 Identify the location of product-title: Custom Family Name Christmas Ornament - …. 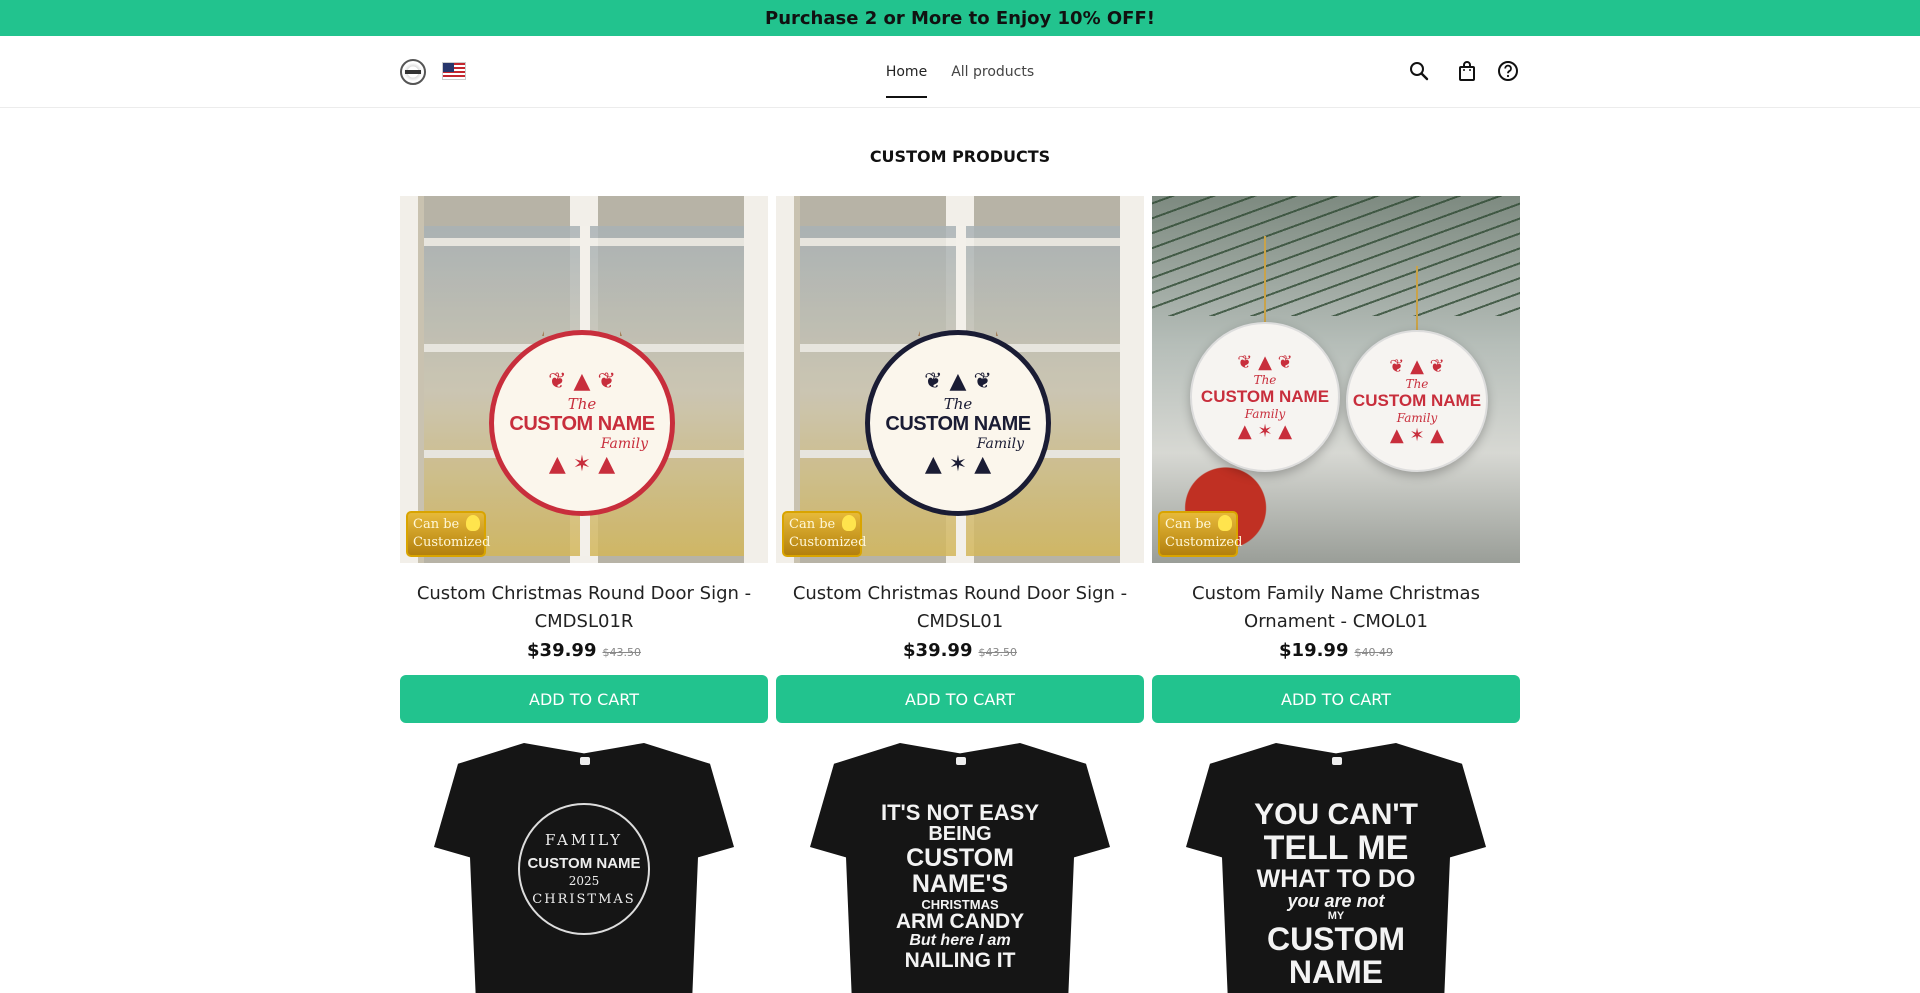
(1336, 608).